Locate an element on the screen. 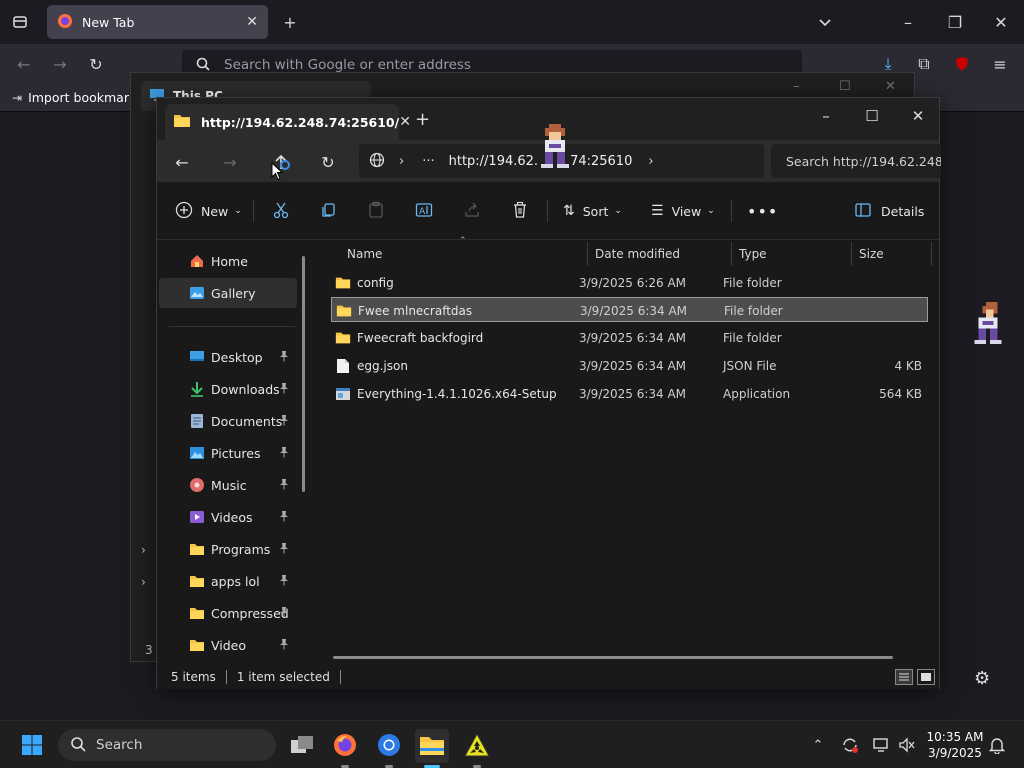  extensions-icon: ⧉ is located at coordinates (924, 64).